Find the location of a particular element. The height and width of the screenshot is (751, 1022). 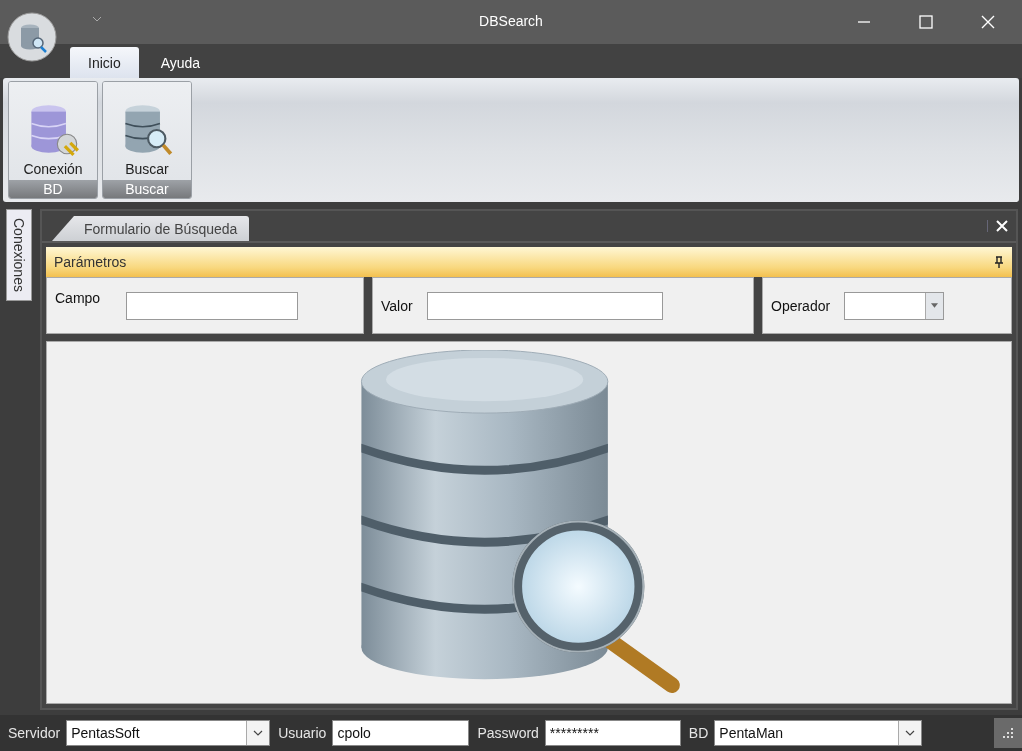

ribbon-tab: Inicio is located at coordinates (104, 62).